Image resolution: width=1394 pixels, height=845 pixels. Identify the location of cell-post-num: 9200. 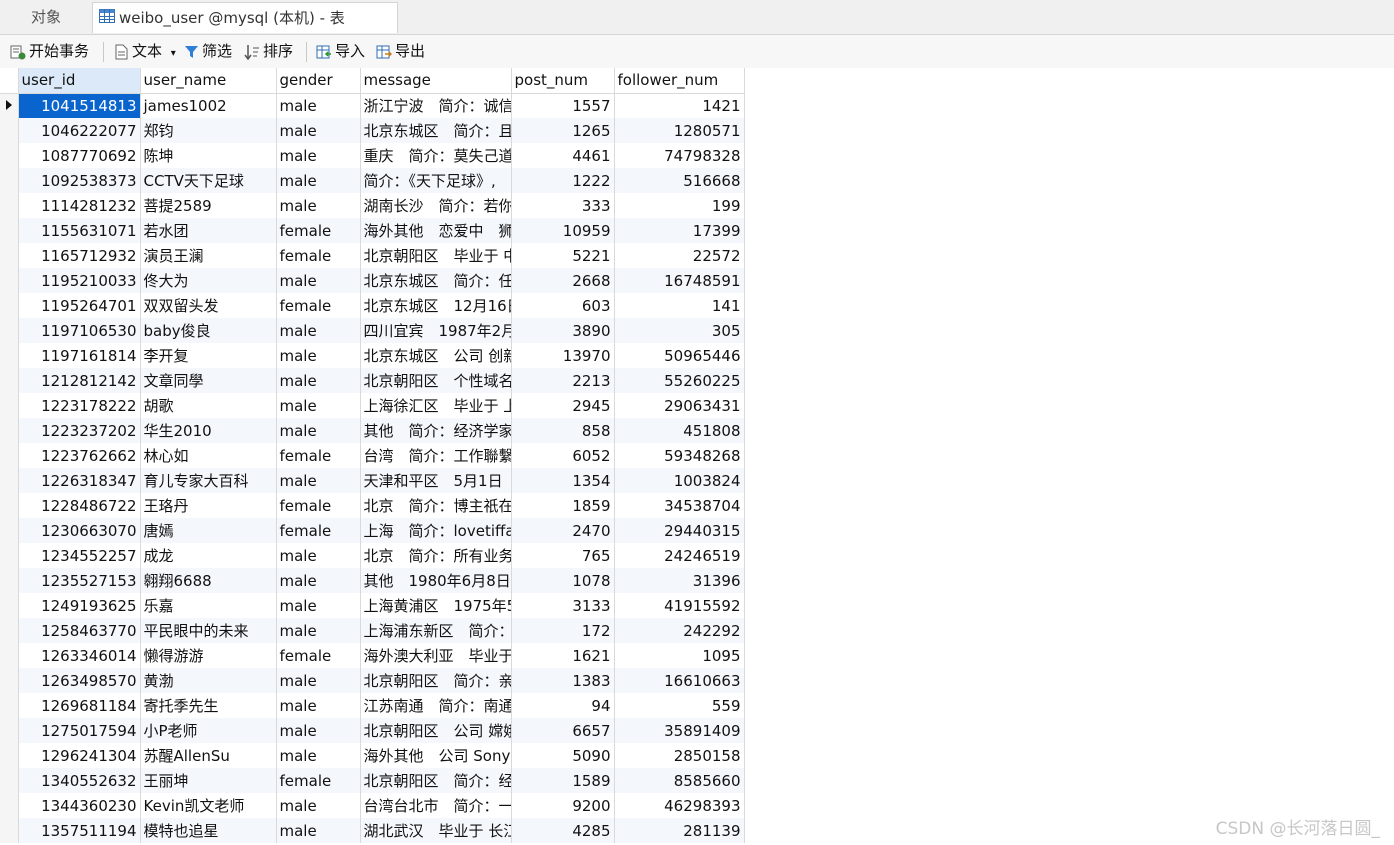
(563, 805).